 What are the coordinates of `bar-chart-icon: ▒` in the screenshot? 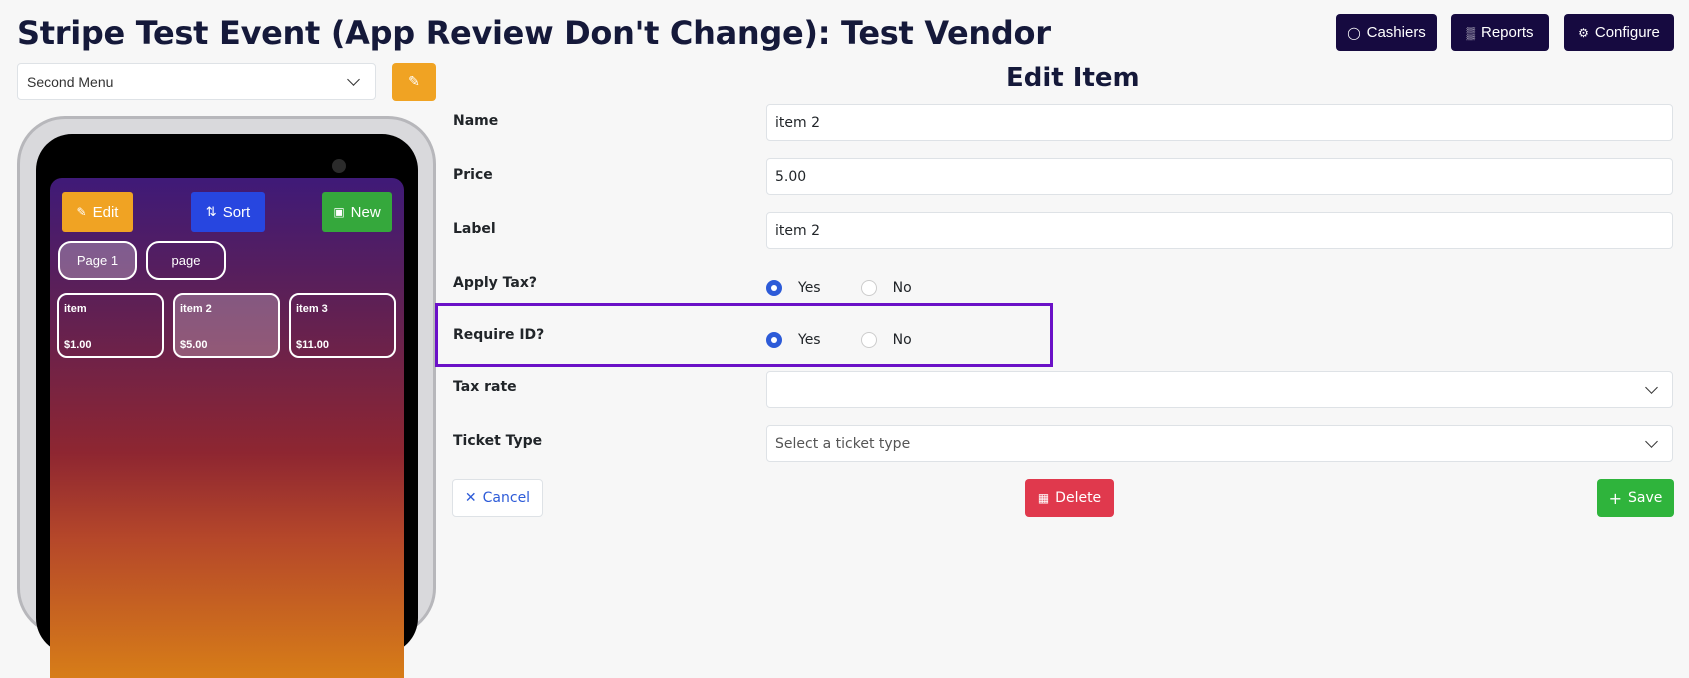 It's located at (1470, 32).